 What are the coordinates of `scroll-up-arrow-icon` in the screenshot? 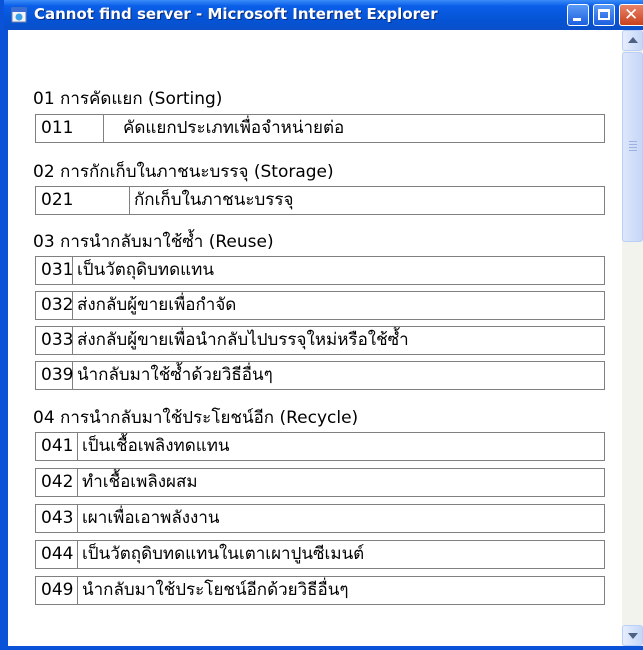 It's located at (633, 40).